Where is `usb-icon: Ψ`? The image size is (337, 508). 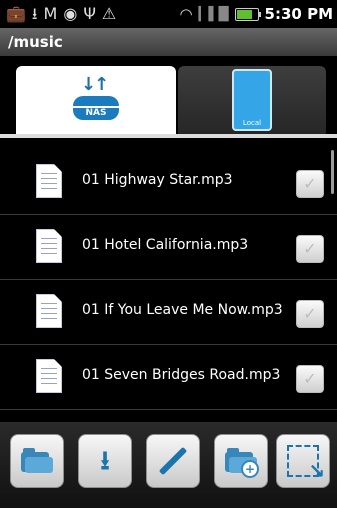
usb-icon: Ψ is located at coordinates (89, 13).